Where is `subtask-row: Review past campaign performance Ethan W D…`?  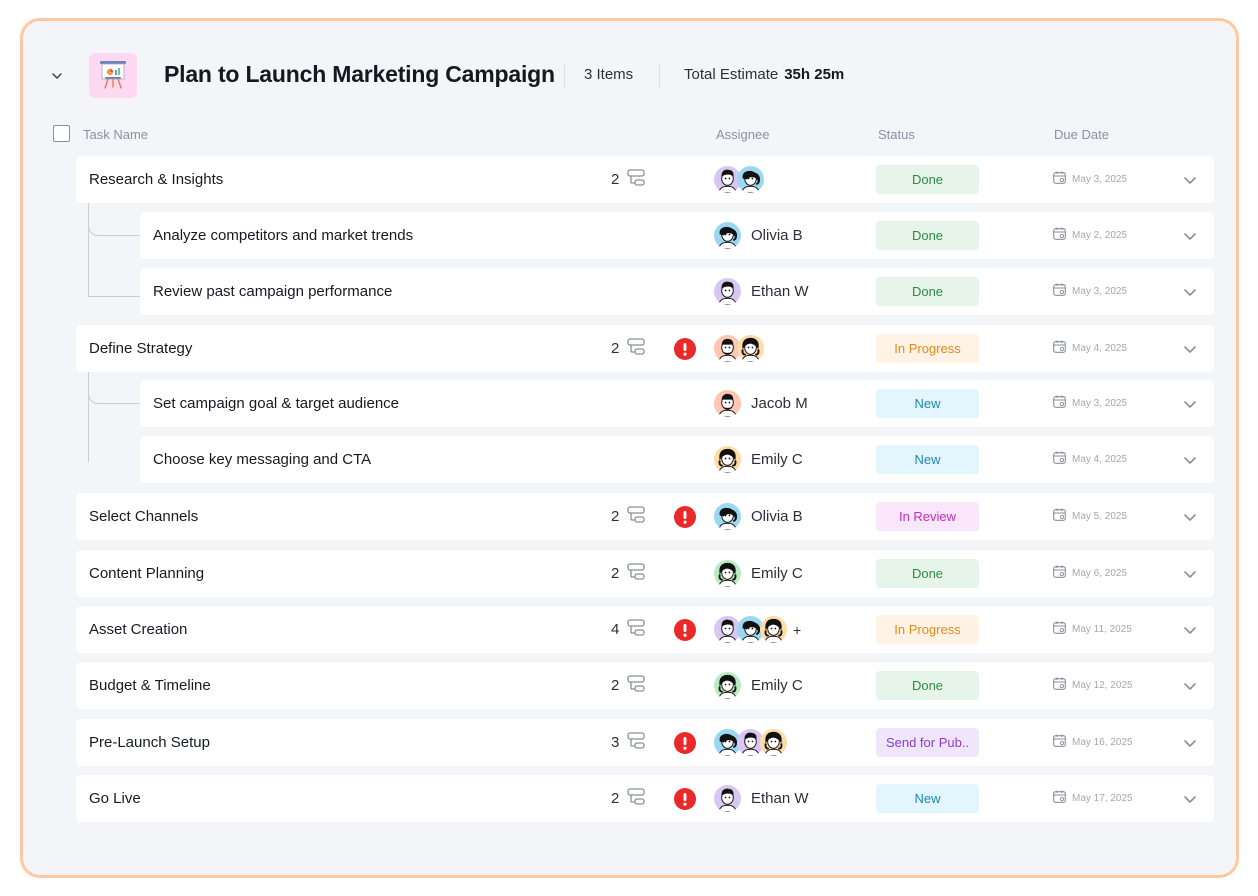 subtask-row: Review past campaign performance Ethan W D… is located at coordinates (677, 291).